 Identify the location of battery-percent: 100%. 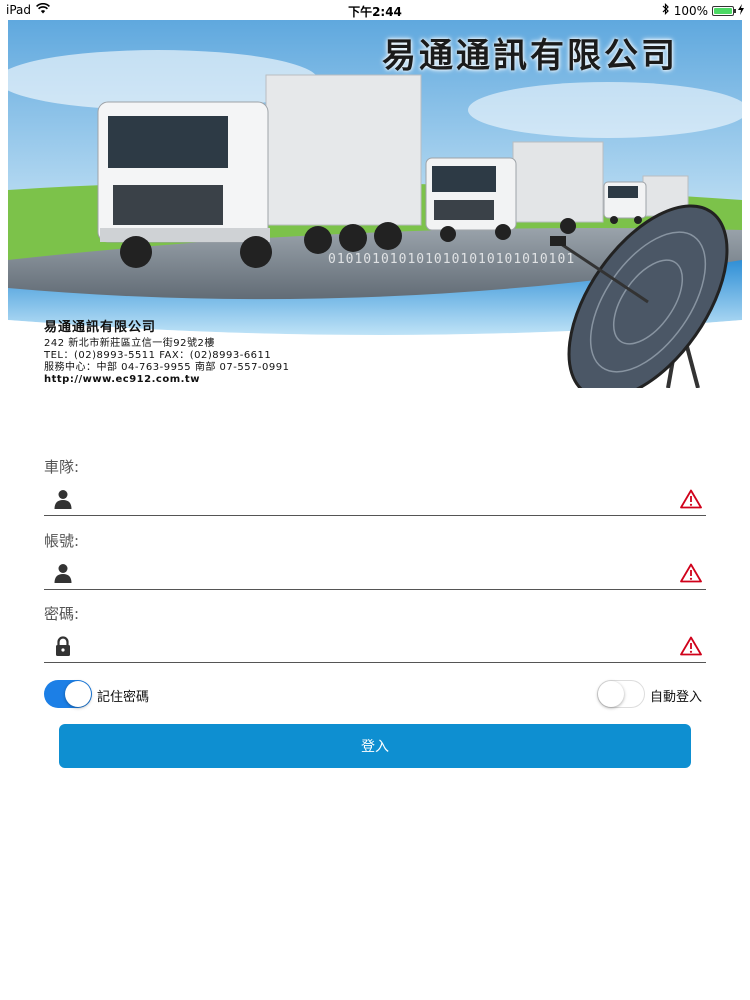
(690, 10).